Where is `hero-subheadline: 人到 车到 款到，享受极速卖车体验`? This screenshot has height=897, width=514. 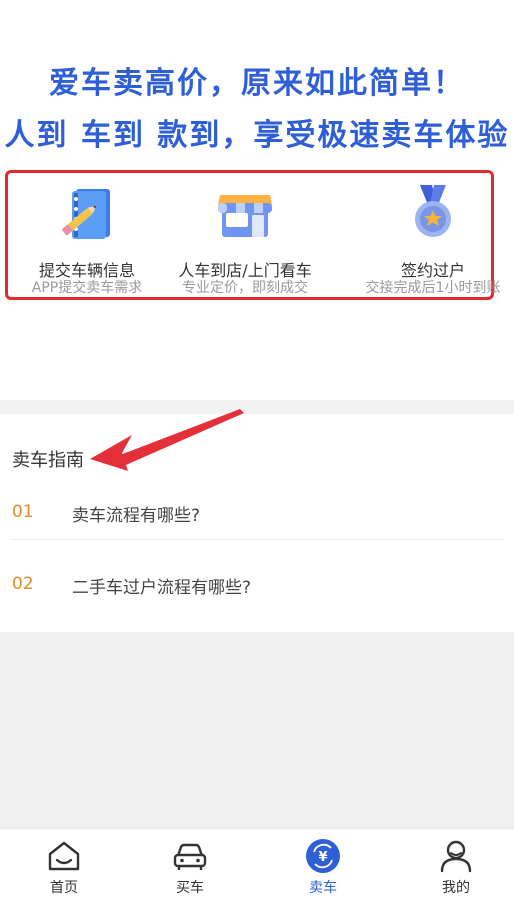 hero-subheadline: 人到 车到 款到，享受极速卖车体验 is located at coordinates (257, 135).